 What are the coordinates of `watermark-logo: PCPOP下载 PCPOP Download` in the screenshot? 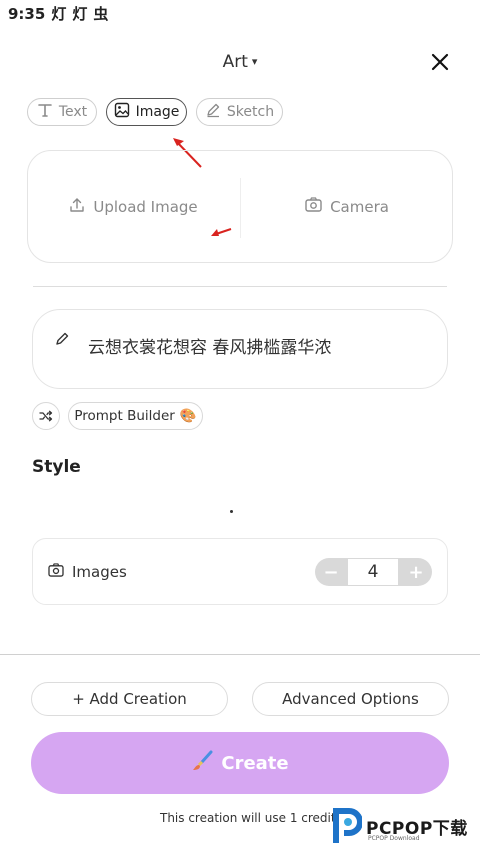 It's located at (400, 826).